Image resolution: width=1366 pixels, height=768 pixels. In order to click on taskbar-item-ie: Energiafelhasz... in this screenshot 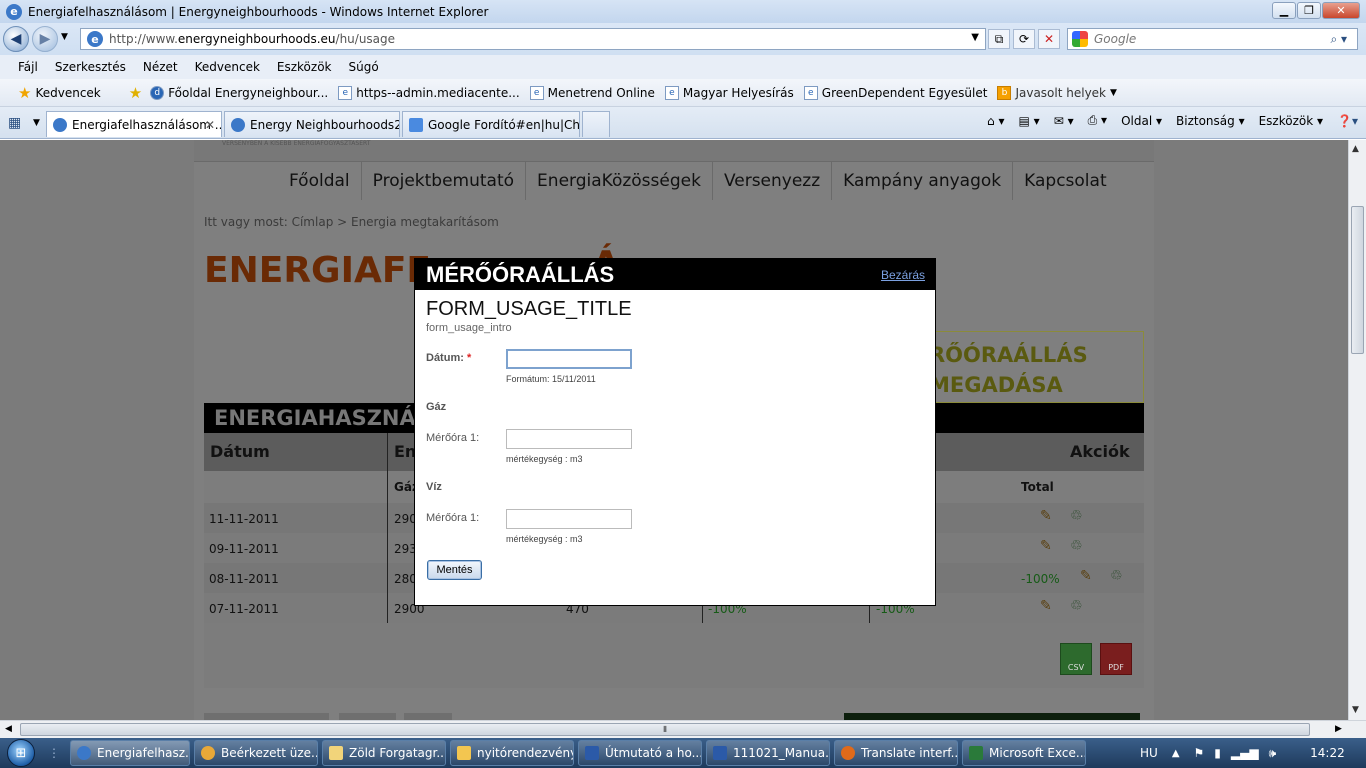, I will do `click(130, 753)`.